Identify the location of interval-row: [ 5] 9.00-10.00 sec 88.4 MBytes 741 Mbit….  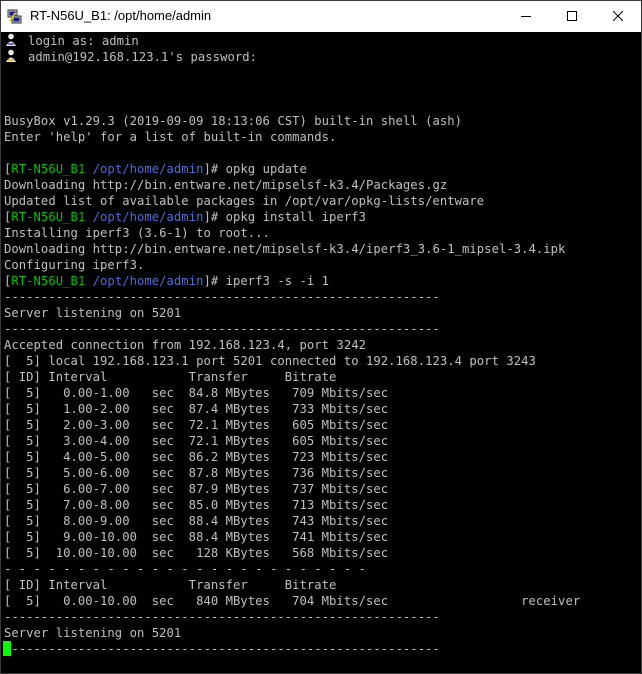
(196, 537).